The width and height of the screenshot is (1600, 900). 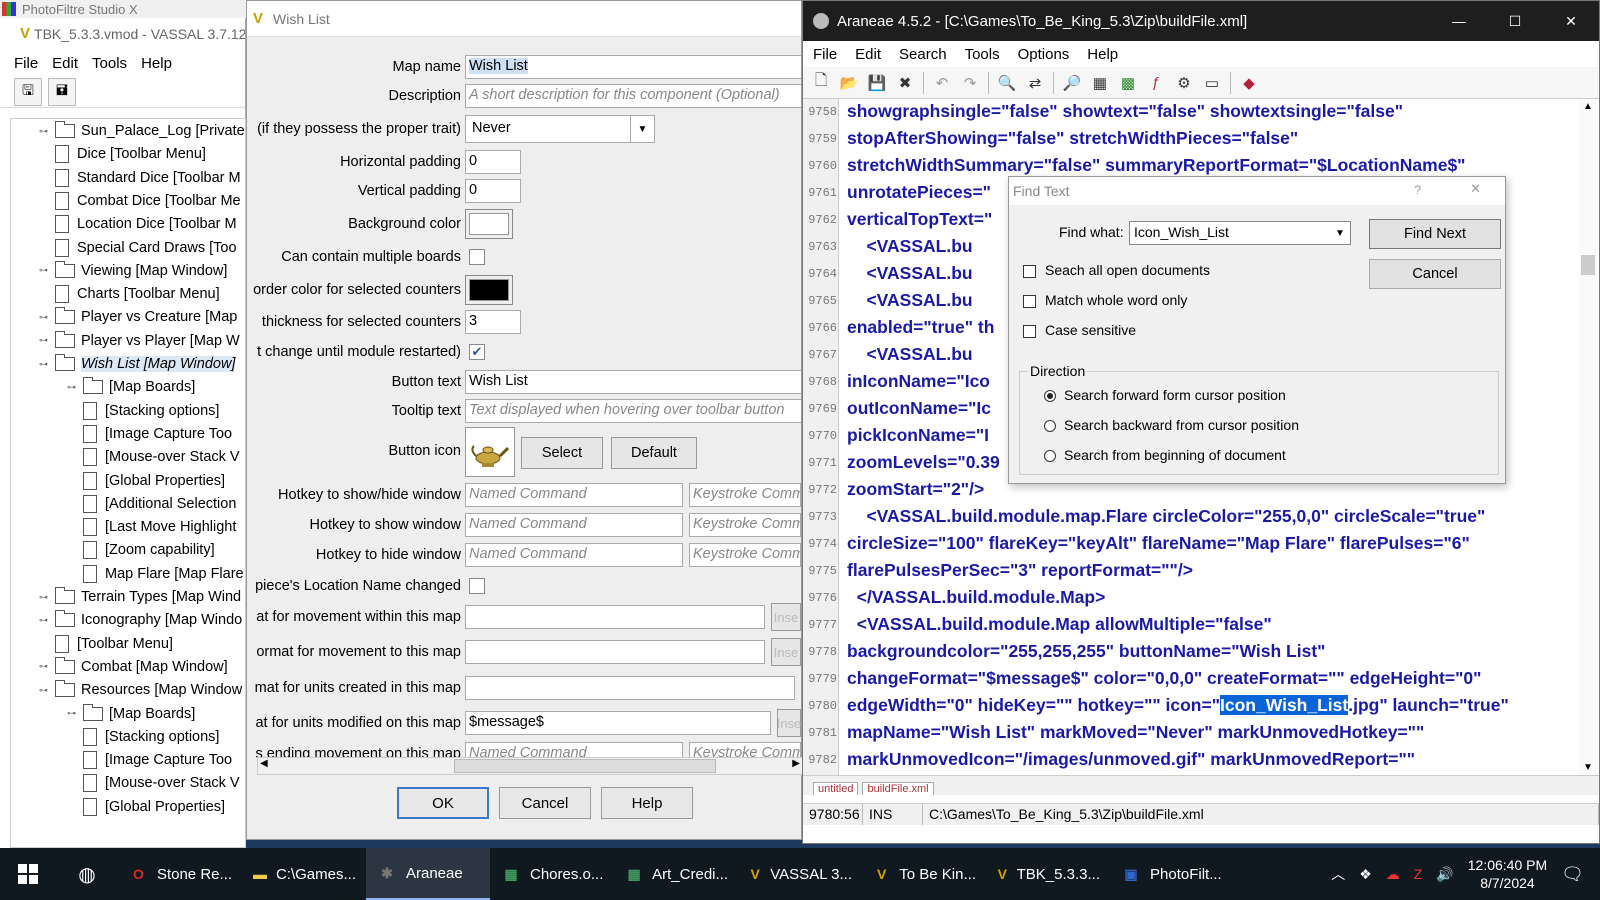 I want to click on notifications-icon: 🗨, so click(x=1572, y=874).